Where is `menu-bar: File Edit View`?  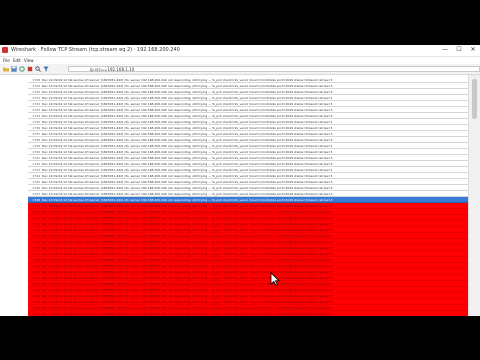
menu-bar: File Edit View is located at coordinates (240, 60).